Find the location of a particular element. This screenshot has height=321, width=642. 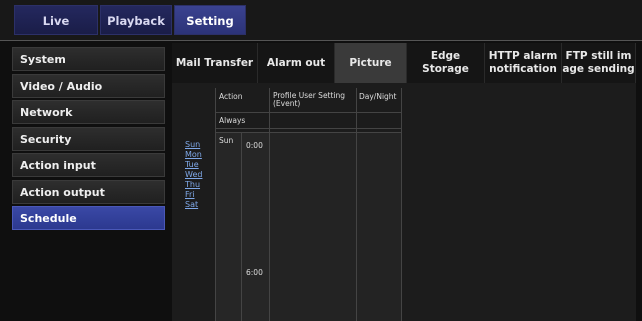

sidebar-item-network: Network is located at coordinates (88, 112).